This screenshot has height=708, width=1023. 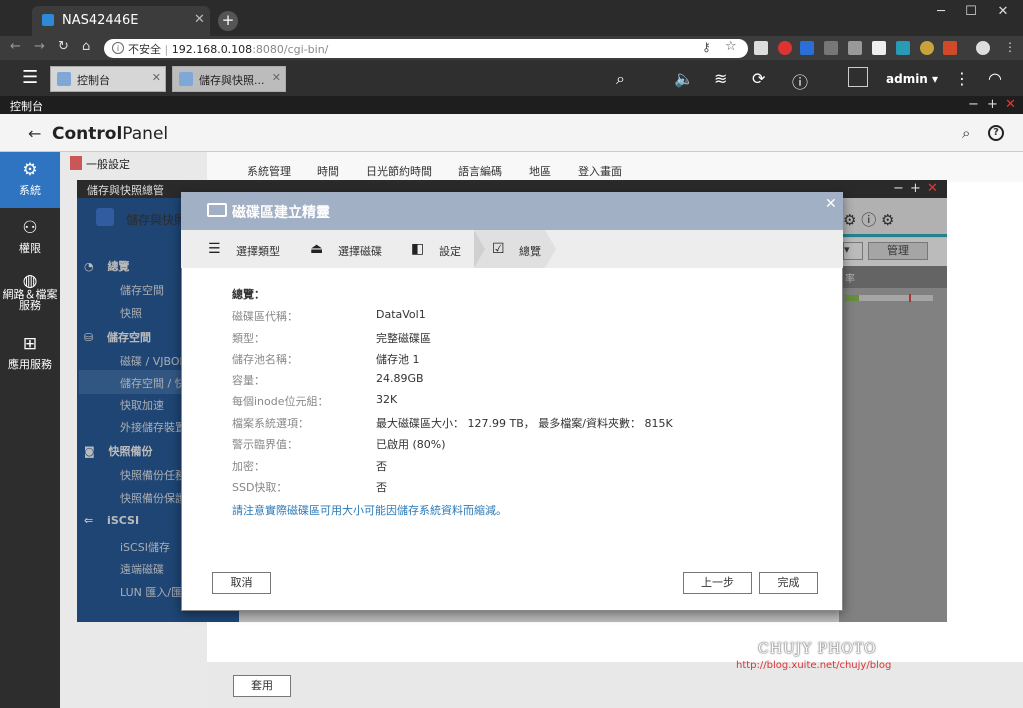 I want to click on browser-menu-icon: ⋮, so click(x=1010, y=47).